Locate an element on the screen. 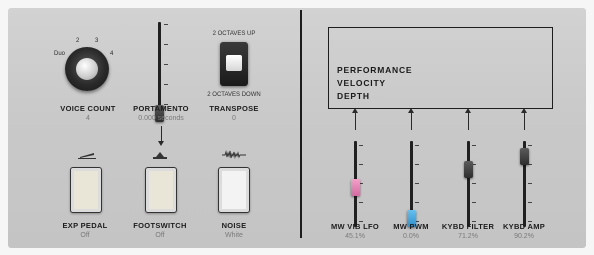 The image size is (594, 255). knob-tick-4: 4 is located at coordinates (112, 54).